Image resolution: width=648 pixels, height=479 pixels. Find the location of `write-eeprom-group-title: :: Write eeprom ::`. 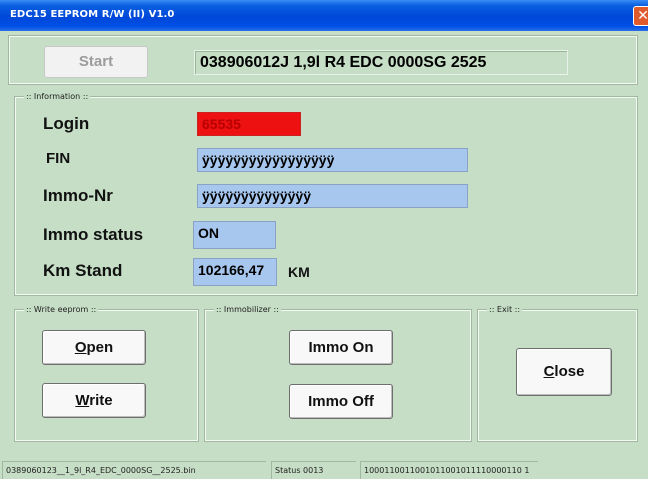

write-eeprom-group-title: :: Write eeprom :: is located at coordinates (61, 310).